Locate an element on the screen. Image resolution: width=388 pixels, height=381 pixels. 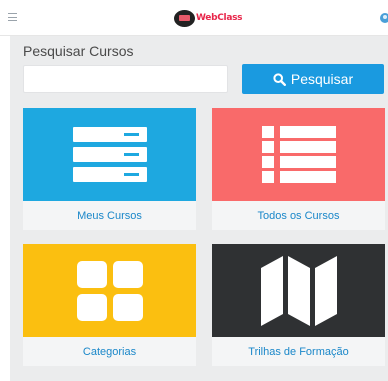
search-button-label: Pesquisar is located at coordinates (322, 79).